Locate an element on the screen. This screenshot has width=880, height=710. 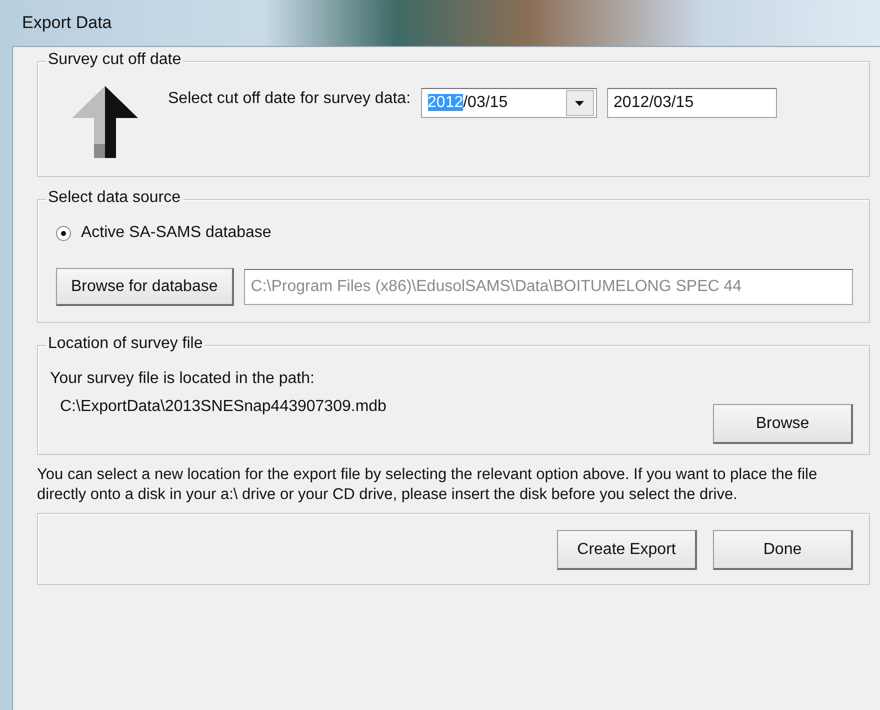
survey-file-path: C:\ExportData\2013SNESnap443907309.mdb is located at coordinates (223, 407).